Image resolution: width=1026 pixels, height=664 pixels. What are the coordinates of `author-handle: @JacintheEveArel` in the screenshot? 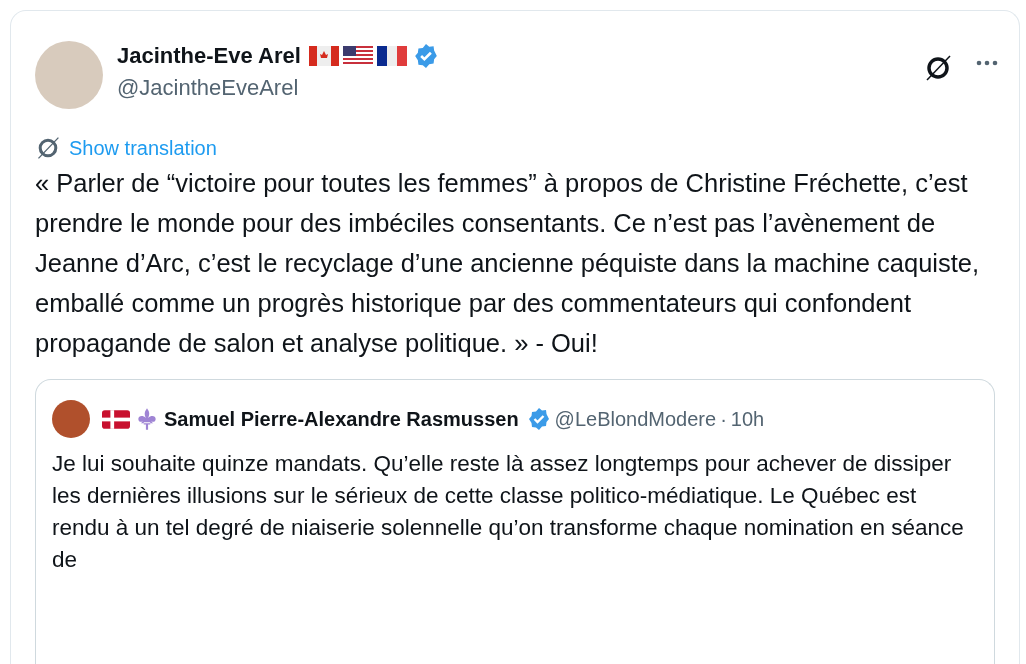 It's located at (520, 88).